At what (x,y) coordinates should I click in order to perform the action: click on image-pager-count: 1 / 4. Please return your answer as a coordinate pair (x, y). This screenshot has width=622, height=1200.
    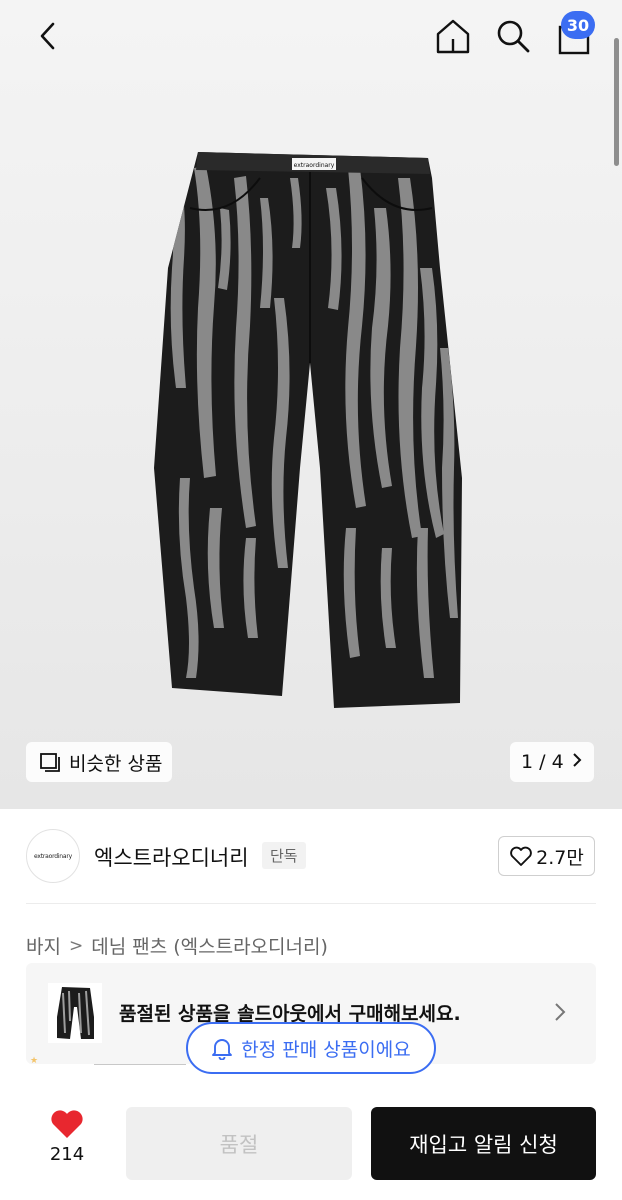
    Looking at the image, I should click on (542, 762).